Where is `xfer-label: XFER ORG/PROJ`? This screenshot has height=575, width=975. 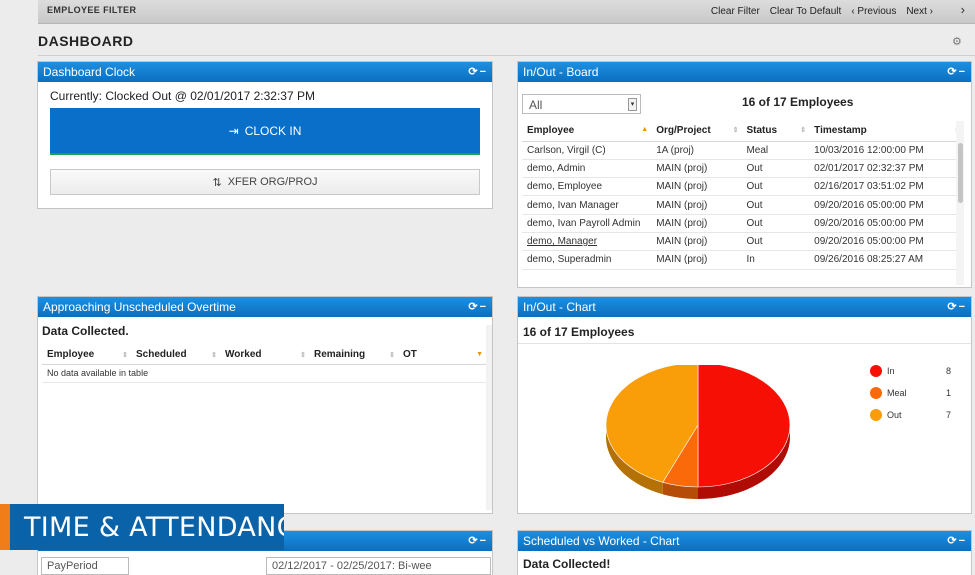 xfer-label: XFER ORG/PROJ is located at coordinates (272, 182).